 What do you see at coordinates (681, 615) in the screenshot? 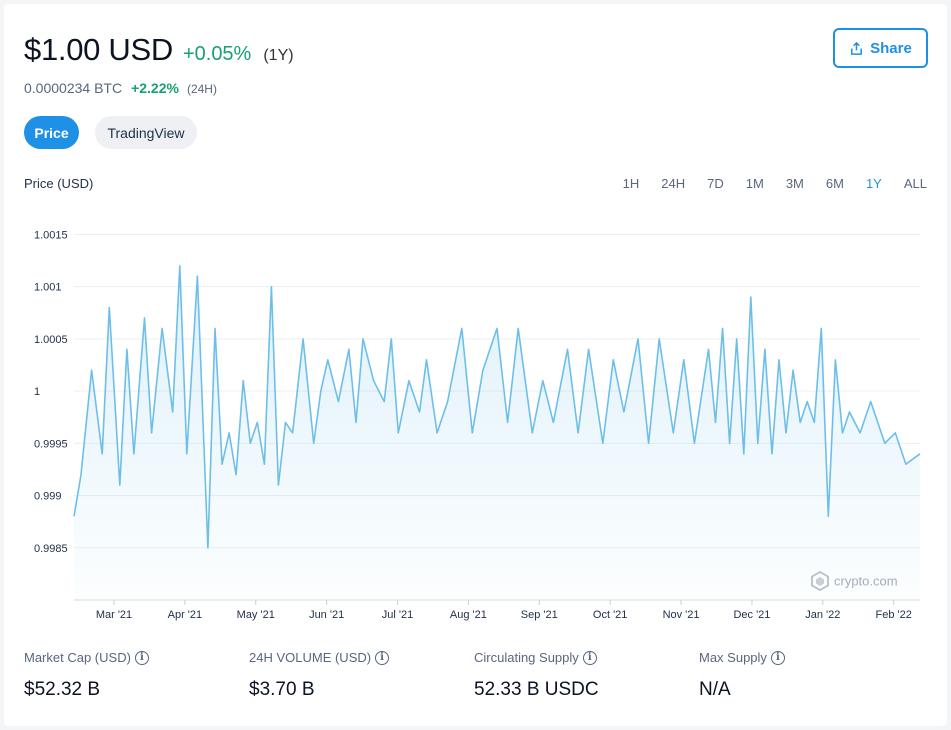
I see `x-tick-label: Nov '21` at bounding box center [681, 615].